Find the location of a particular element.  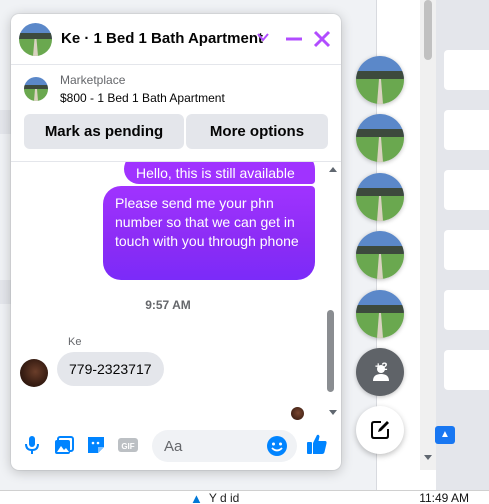

incoming-message: 779-2323717 is located at coordinates (110, 369).